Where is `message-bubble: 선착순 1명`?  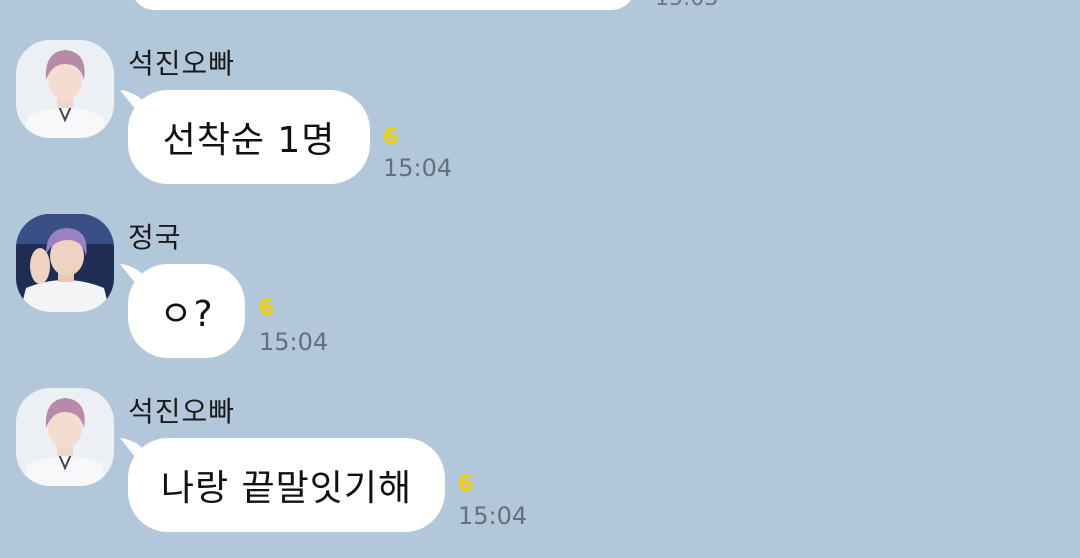 message-bubble: 선착순 1명 is located at coordinates (249, 137).